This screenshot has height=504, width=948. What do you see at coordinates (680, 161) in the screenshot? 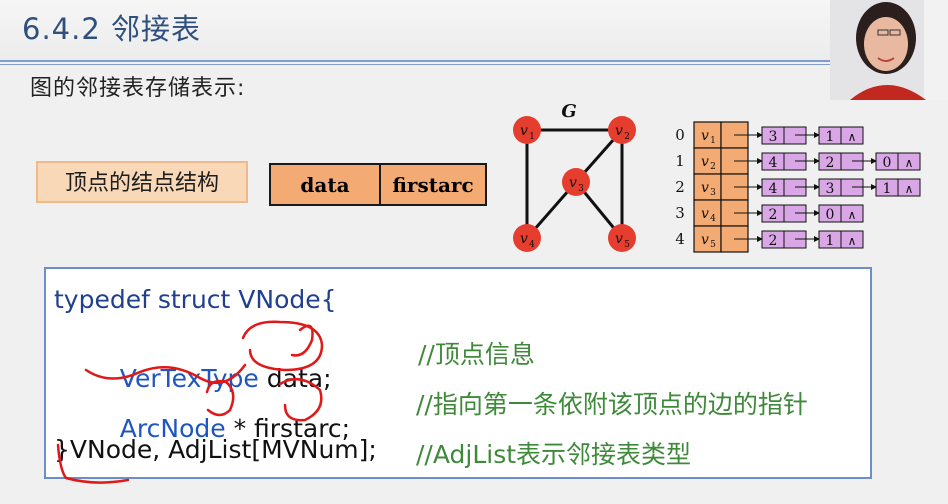
I see `adj-index-1: 1` at bounding box center [680, 161].